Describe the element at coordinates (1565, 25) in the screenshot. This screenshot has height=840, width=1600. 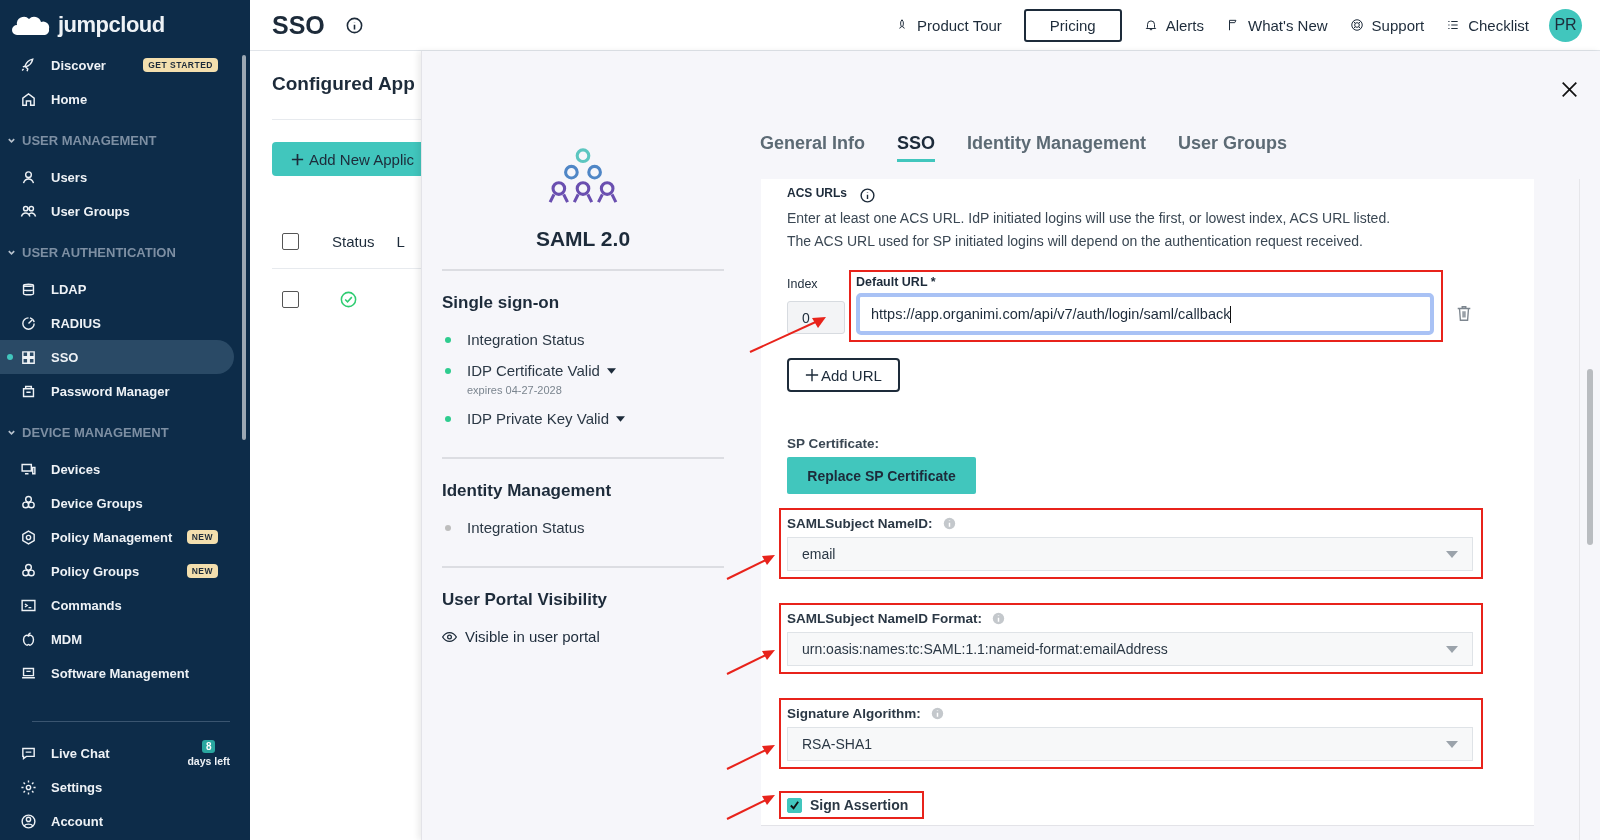
I see `user-avatar: PR` at that location.